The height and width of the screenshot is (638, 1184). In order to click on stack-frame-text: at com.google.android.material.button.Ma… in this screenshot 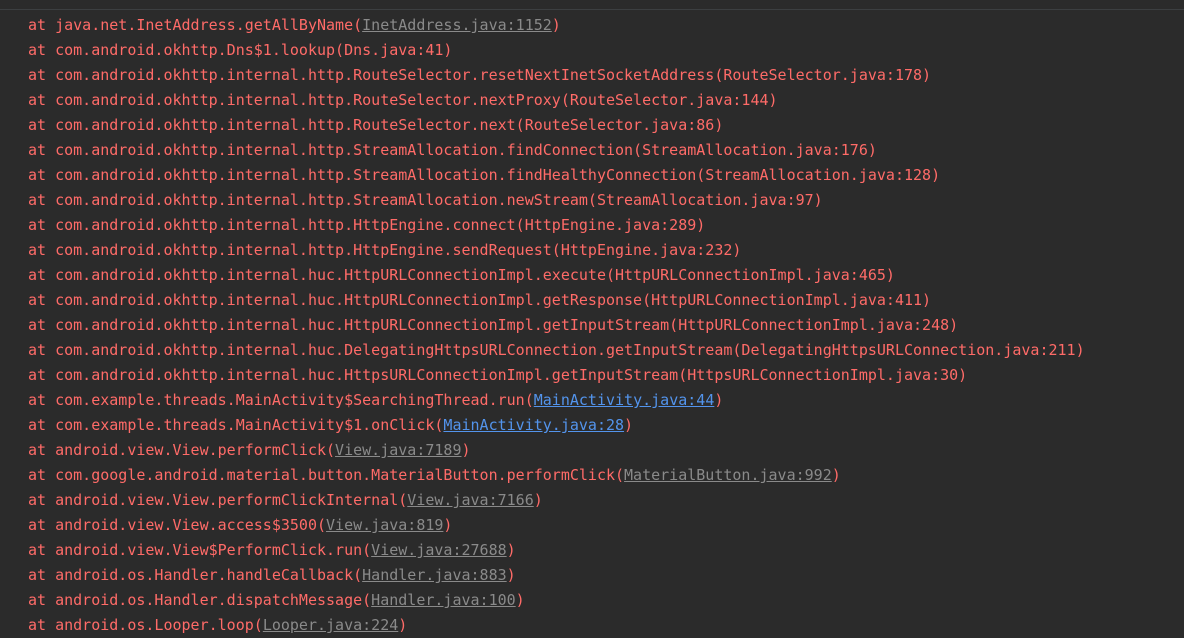, I will do `click(326, 475)`.